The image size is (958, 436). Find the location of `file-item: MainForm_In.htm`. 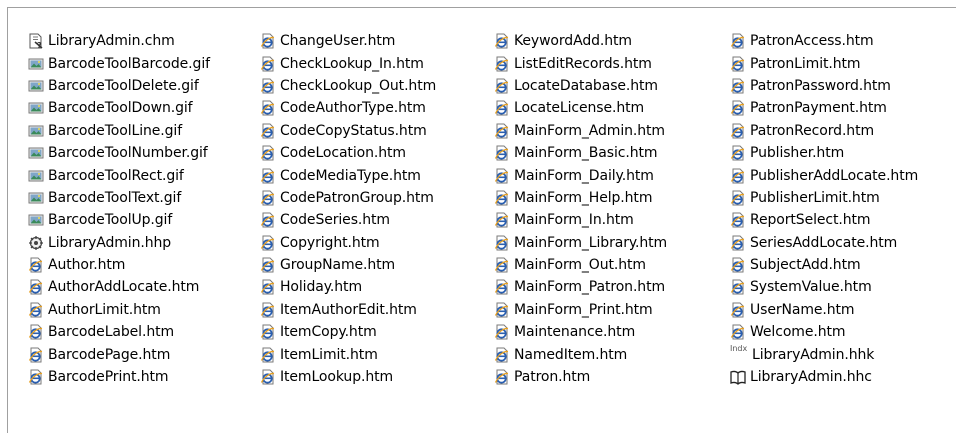

file-item: MainForm_In.htm is located at coordinates (612, 220).